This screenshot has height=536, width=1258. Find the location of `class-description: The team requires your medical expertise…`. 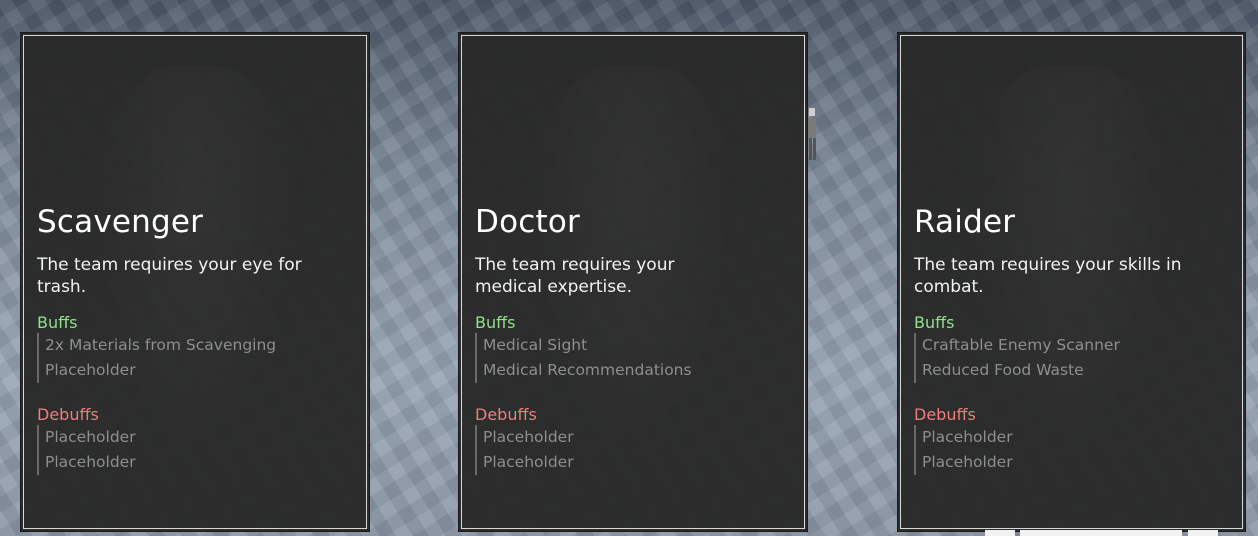

class-description: The team requires your medical expertise… is located at coordinates (575, 276).